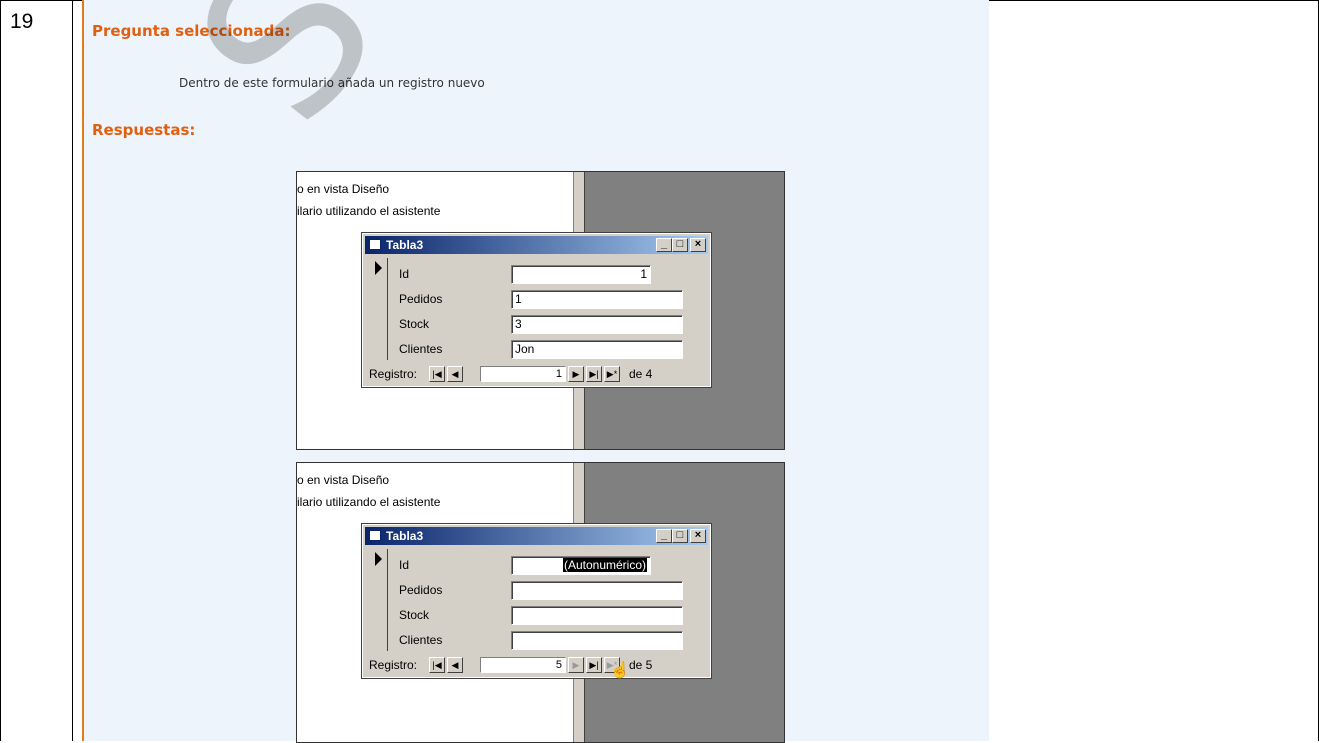 The width and height of the screenshot is (1319, 743). I want to click on field-id: (Autonumérico), so click(581, 565).